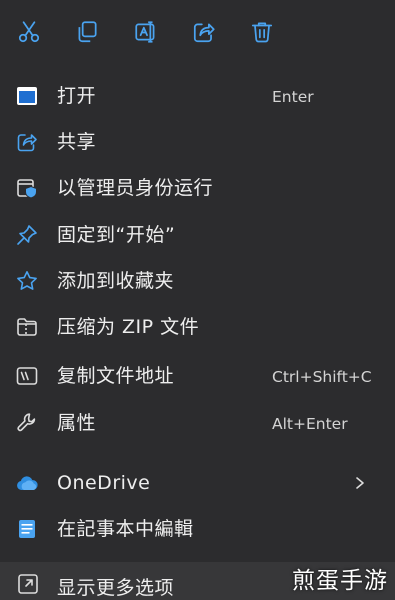 The height and width of the screenshot is (600, 395). I want to click on menu-item-label: 显示更多选项, so click(116, 588).